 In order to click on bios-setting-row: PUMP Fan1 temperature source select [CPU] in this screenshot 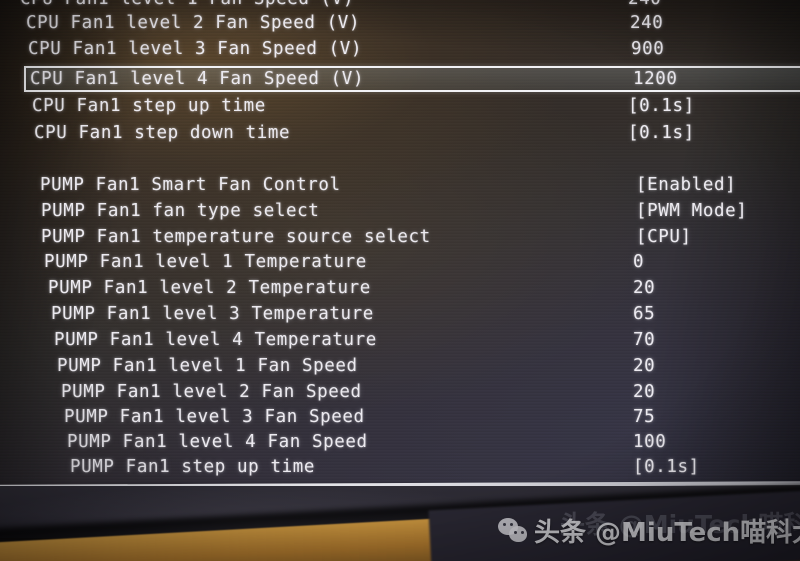, I will do `click(420, 237)`.